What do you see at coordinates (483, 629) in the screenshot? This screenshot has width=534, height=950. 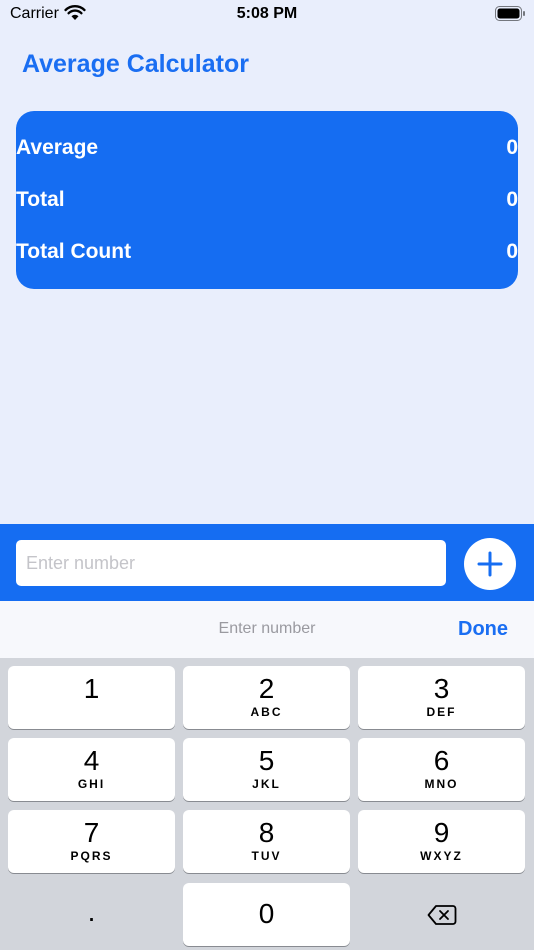 I see `done-button: Done` at bounding box center [483, 629].